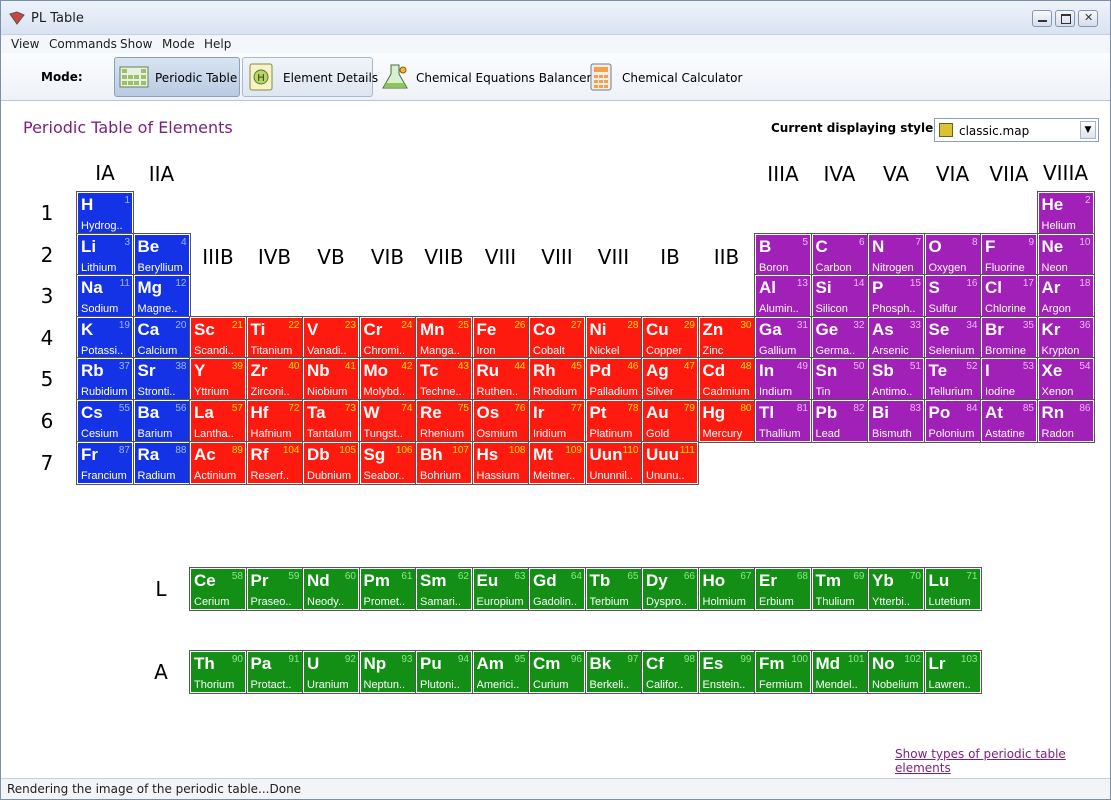 The image size is (1111, 800). I want to click on element-cell-f: F 9 Fluorine, so click(1009, 254).